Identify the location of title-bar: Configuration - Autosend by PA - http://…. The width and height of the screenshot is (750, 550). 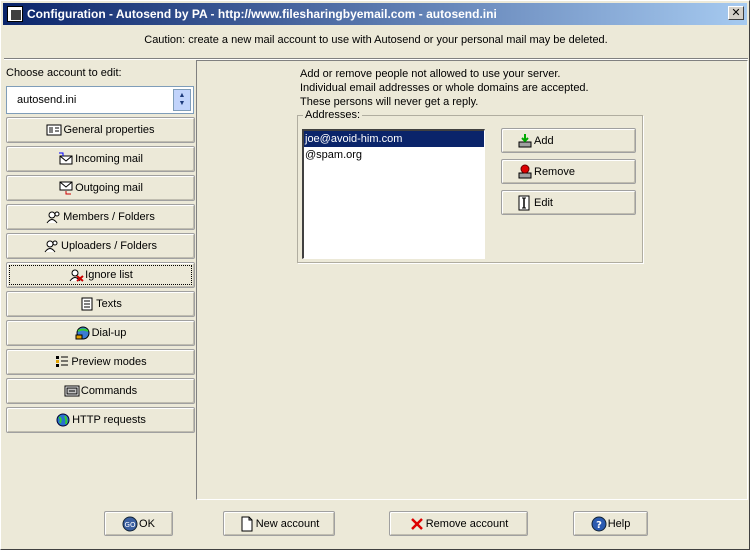
(375, 14).